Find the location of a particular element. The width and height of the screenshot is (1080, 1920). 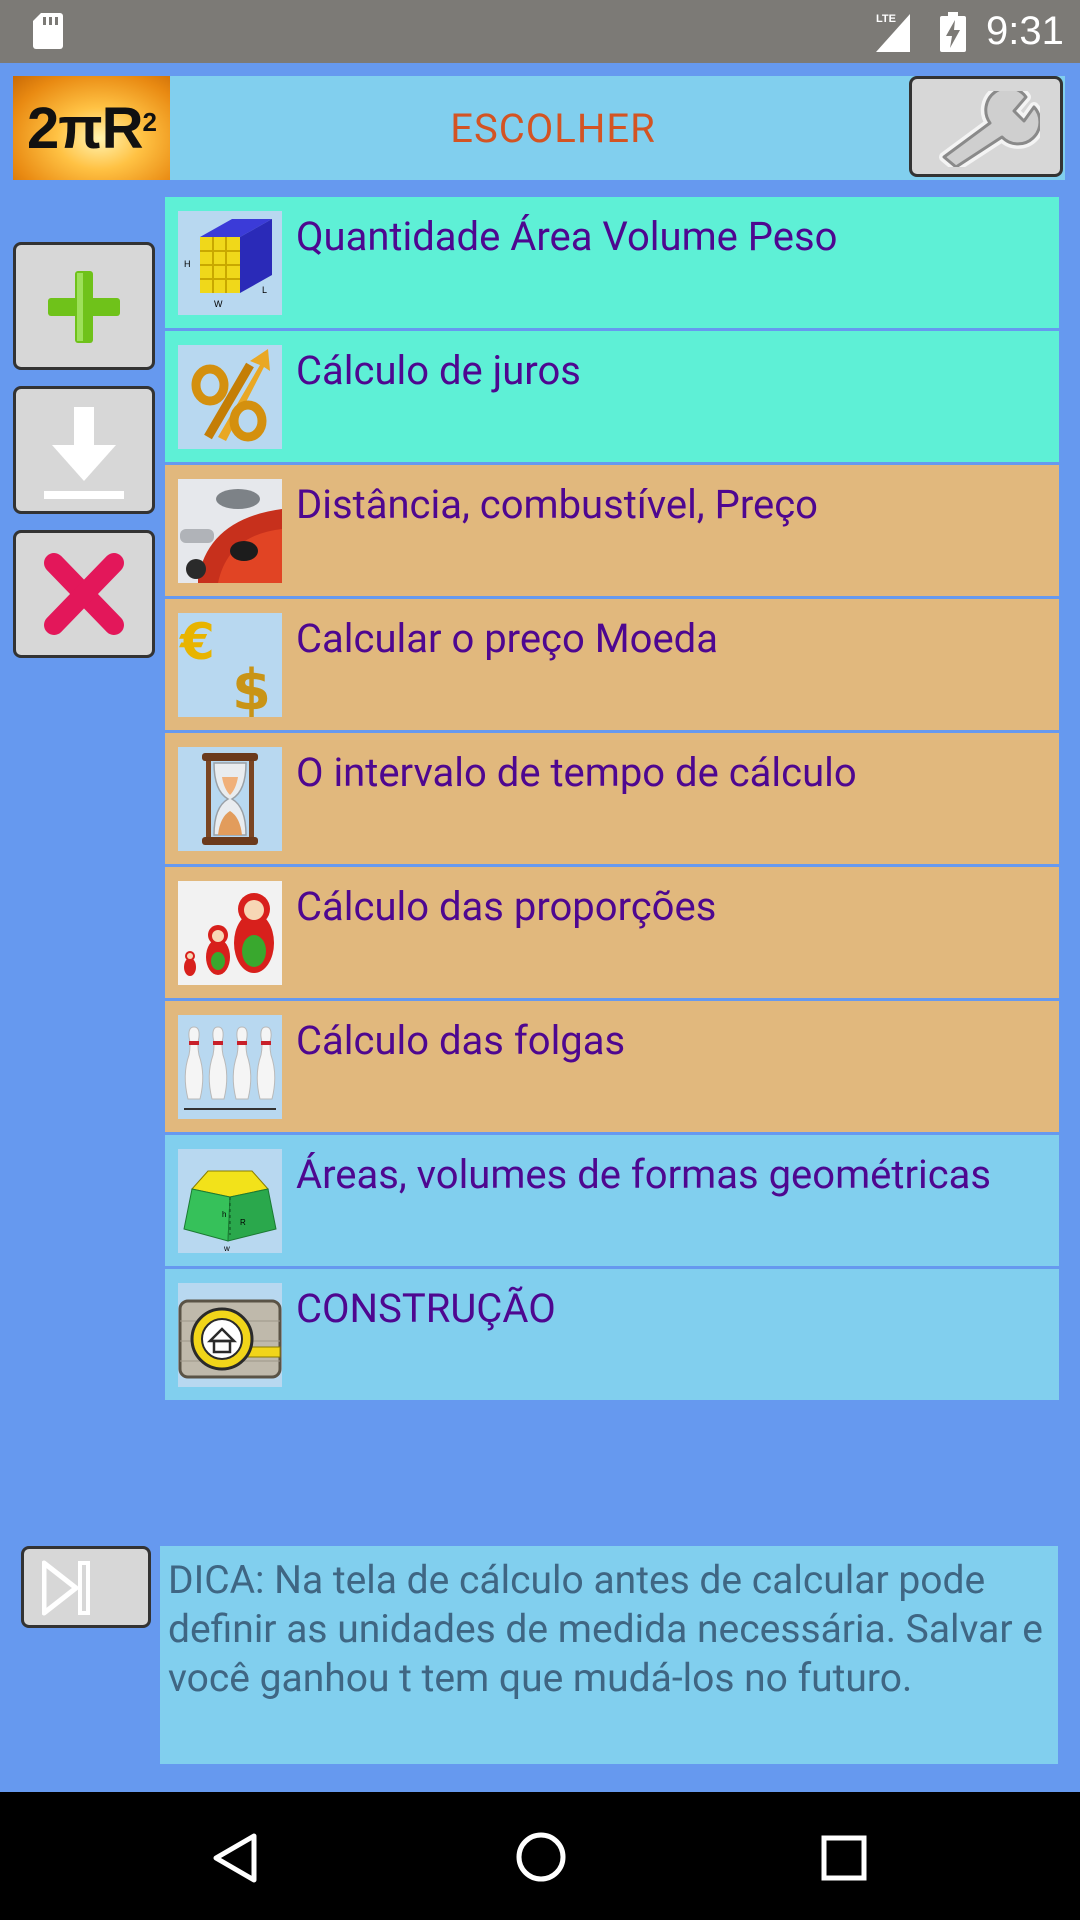

app-logo: 2πR 2 is located at coordinates (91, 128).